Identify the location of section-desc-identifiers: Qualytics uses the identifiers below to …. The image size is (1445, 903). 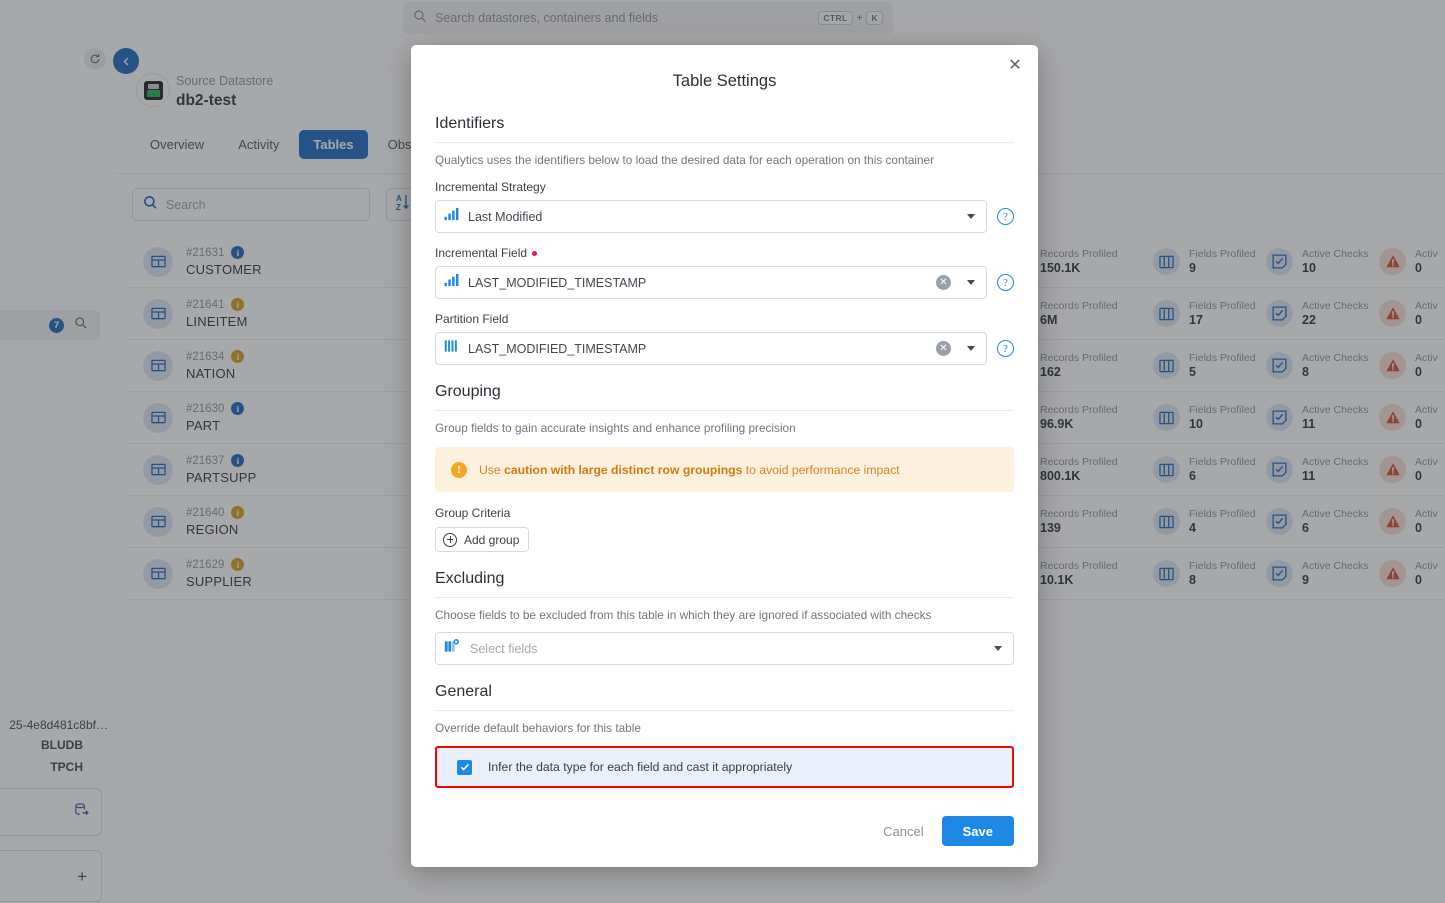
(685, 160).